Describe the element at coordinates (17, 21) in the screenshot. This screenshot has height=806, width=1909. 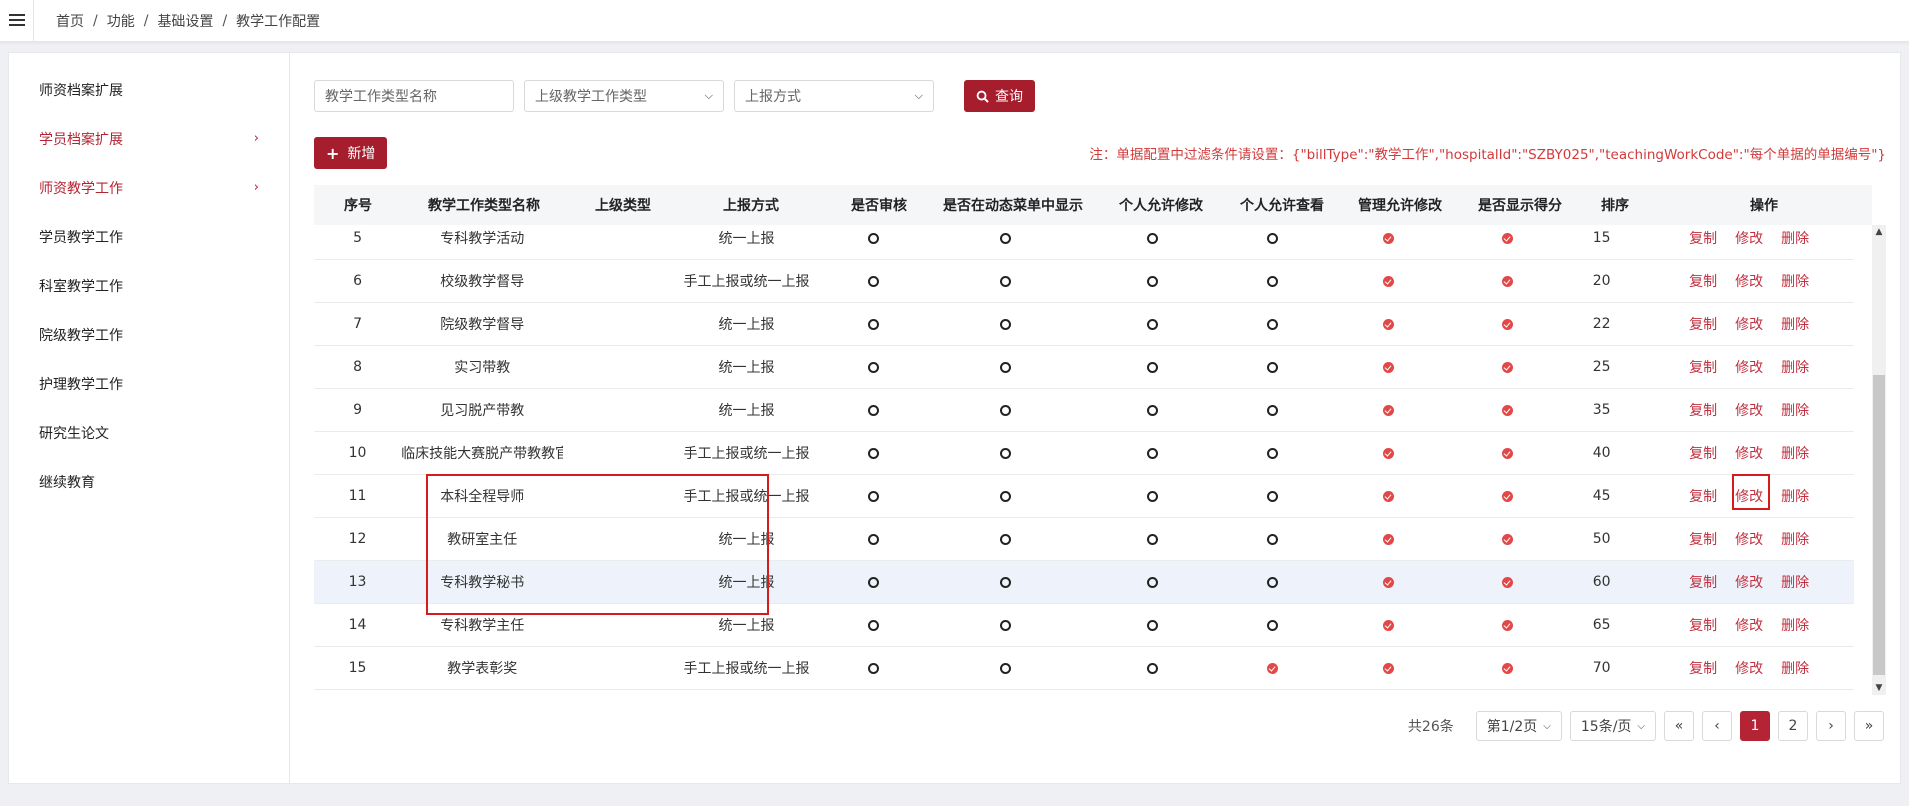
I see `menu-toggle-button` at that location.